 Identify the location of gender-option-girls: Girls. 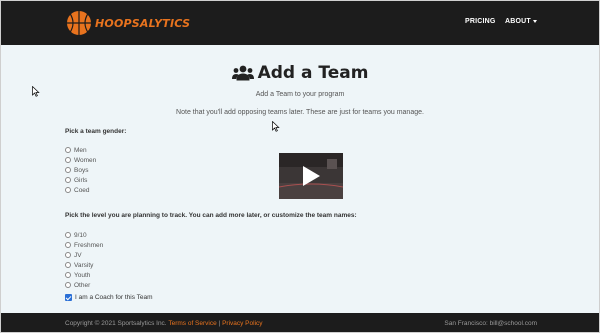
(80, 180).